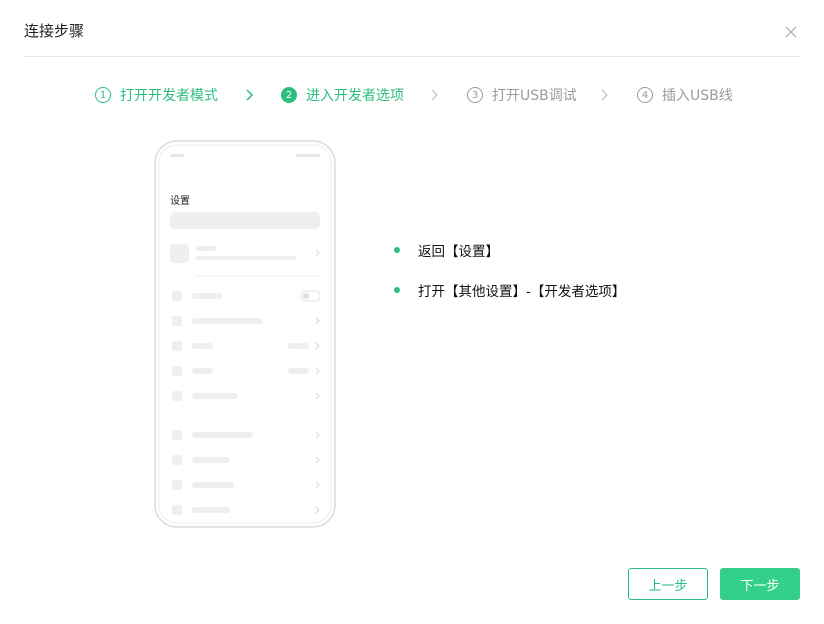 This screenshot has width=824, height=624. What do you see at coordinates (412, 95) in the screenshot?
I see `stepper: 1 打开开发者模式 2 进入开发者选项 3 打开USB调试 4 插入USB线` at bounding box center [412, 95].